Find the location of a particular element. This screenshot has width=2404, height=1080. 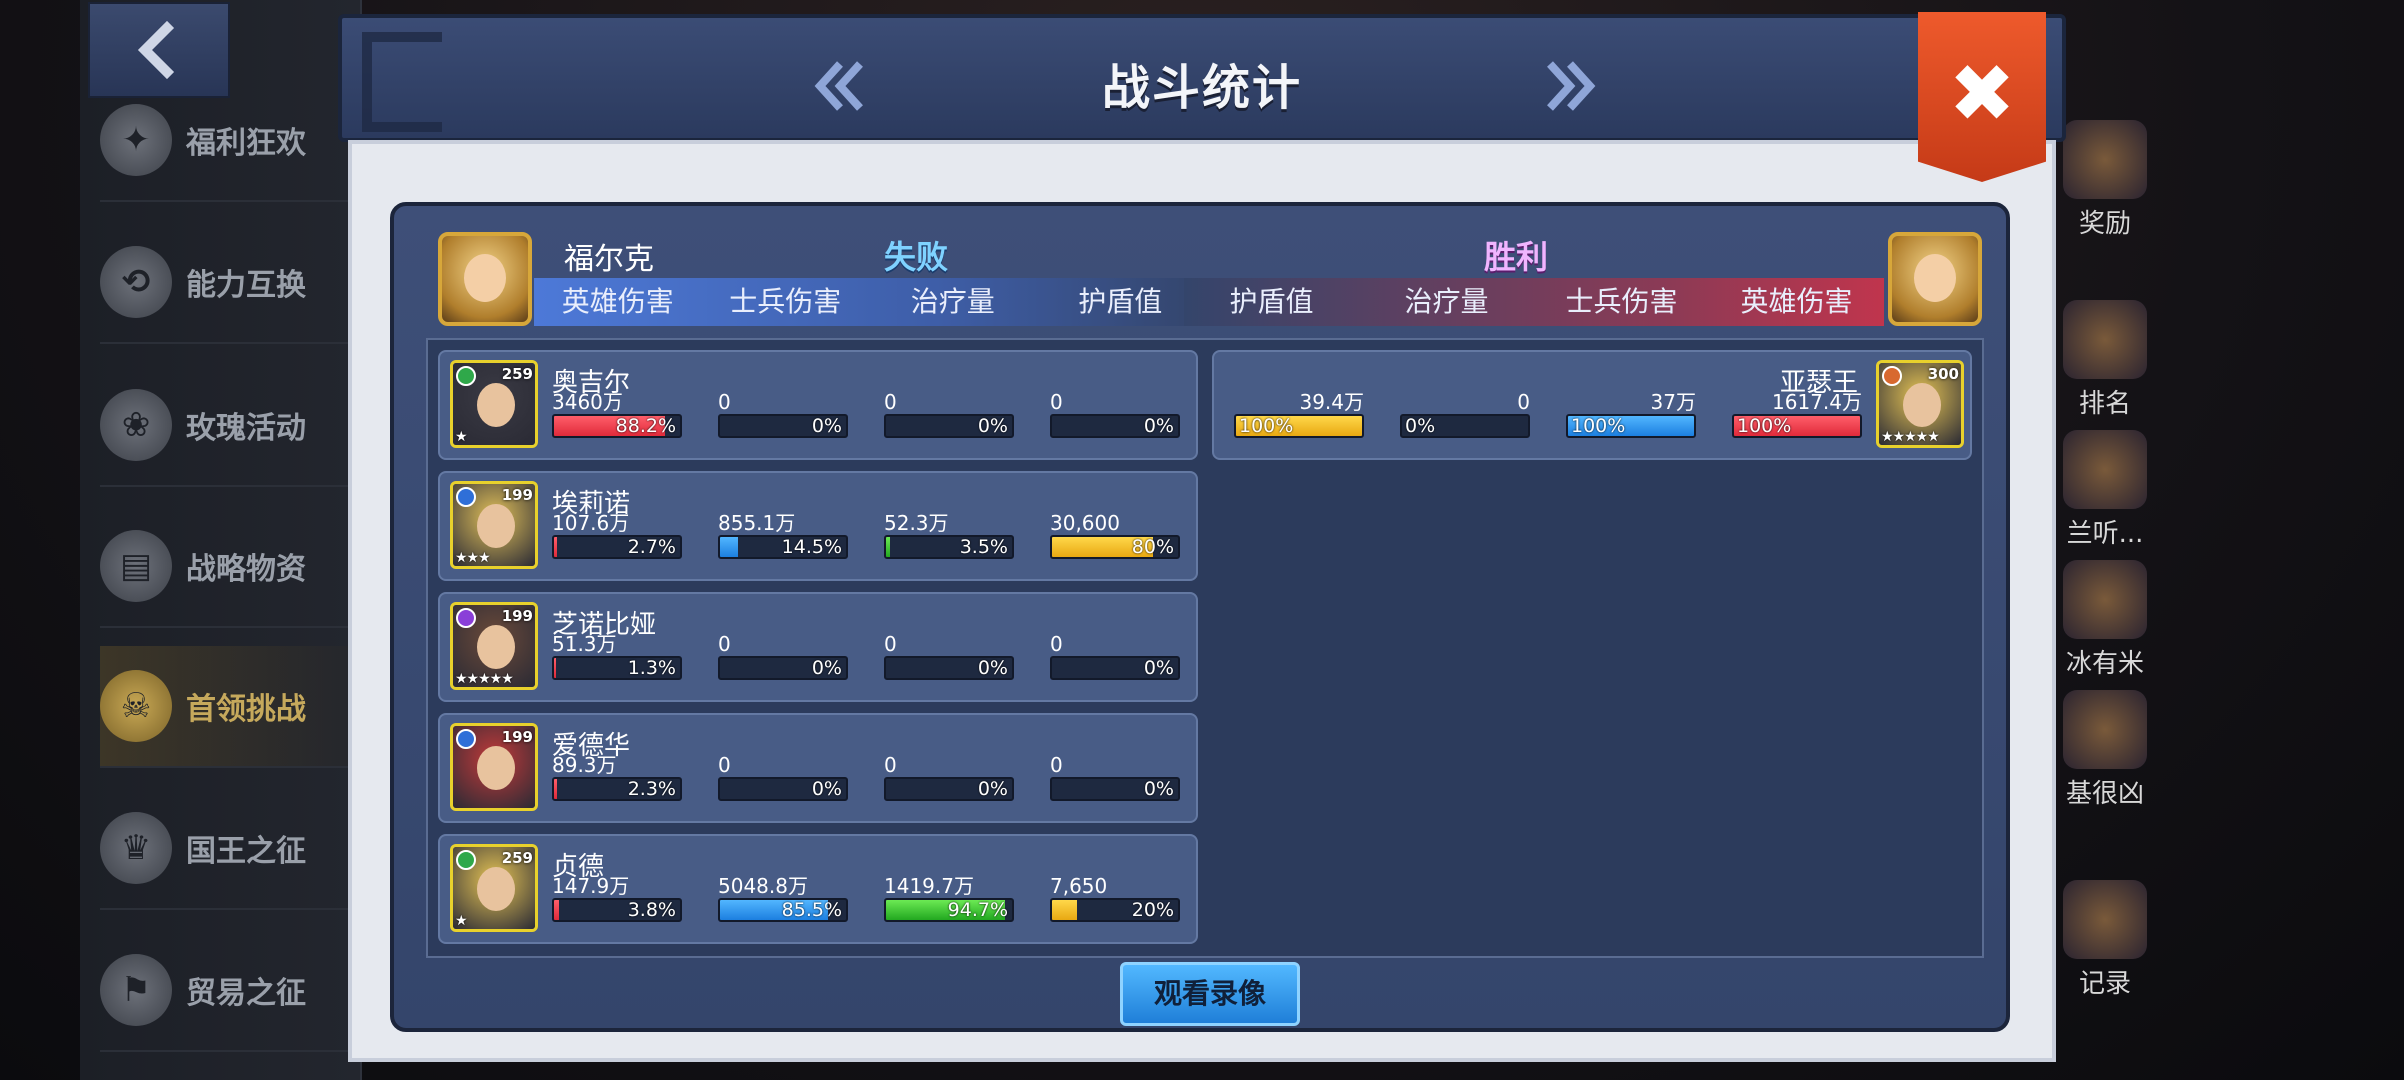

star-rating: ★★★ is located at coordinates (473, 558).